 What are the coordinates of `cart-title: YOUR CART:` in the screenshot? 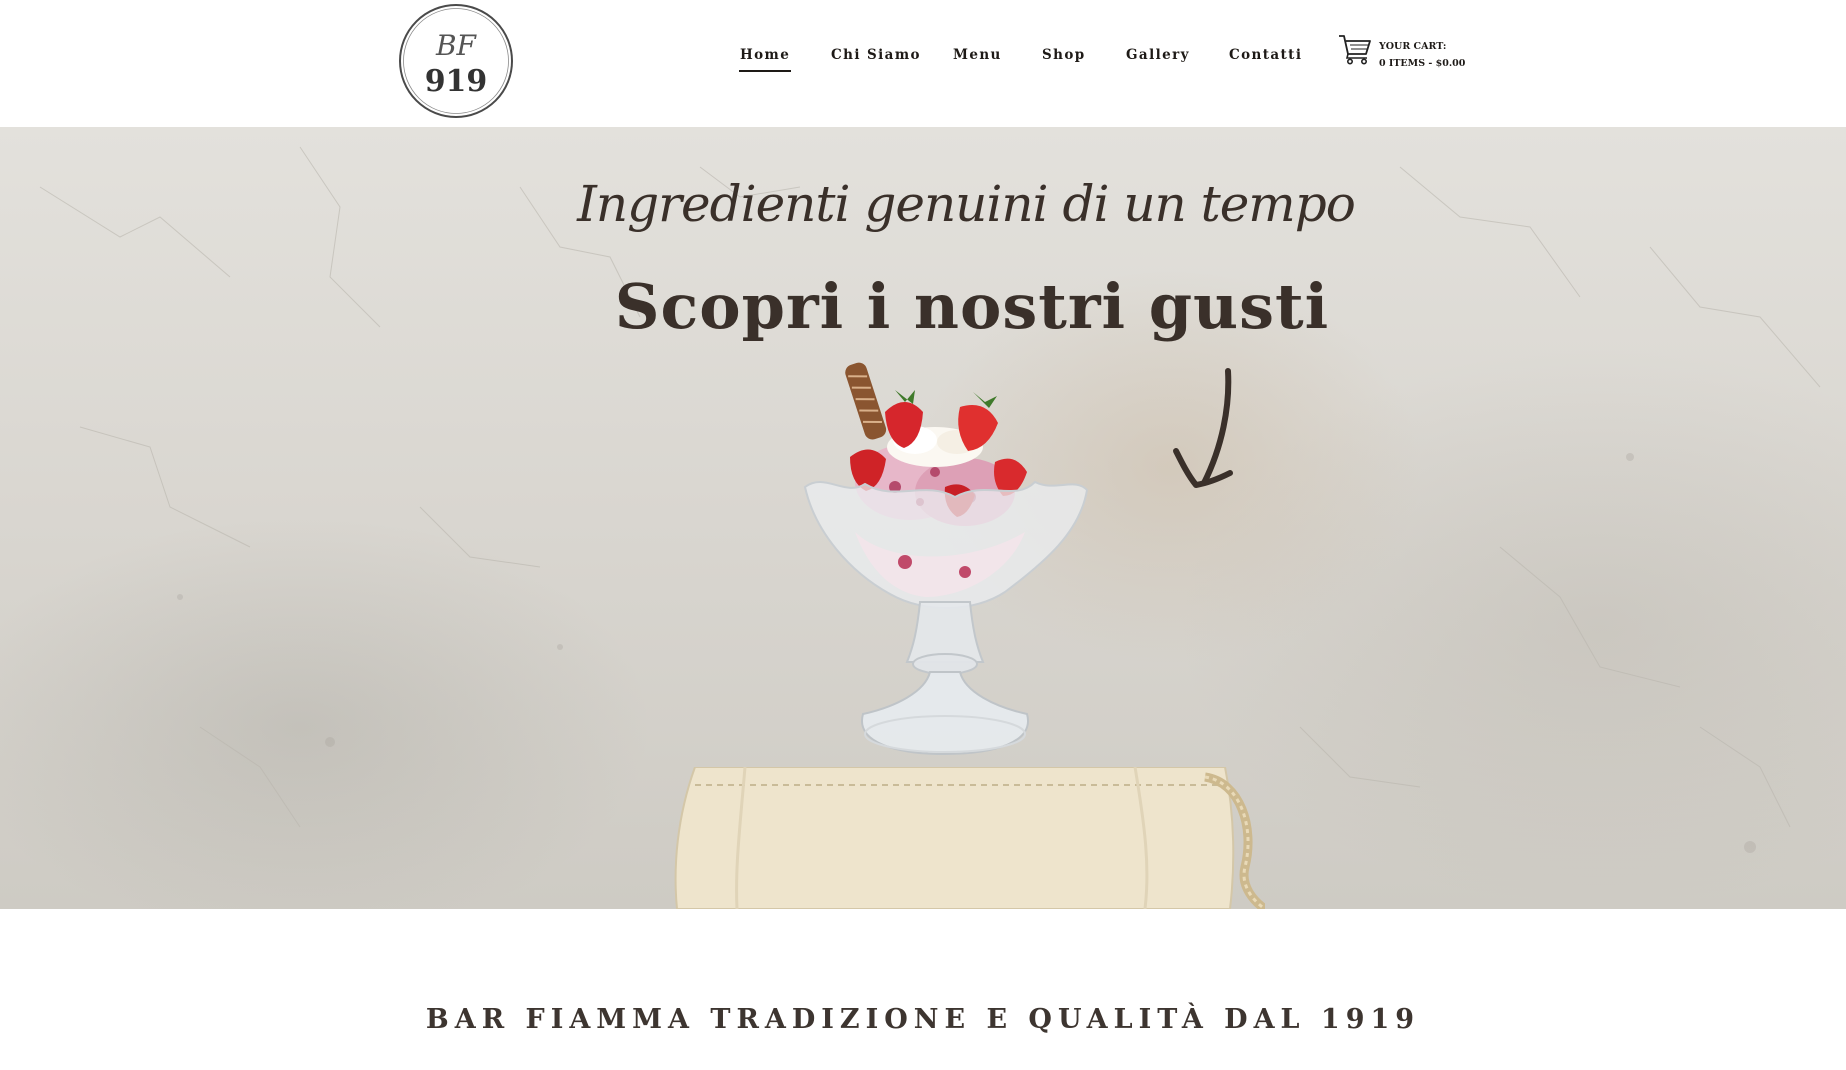 It's located at (1413, 46).